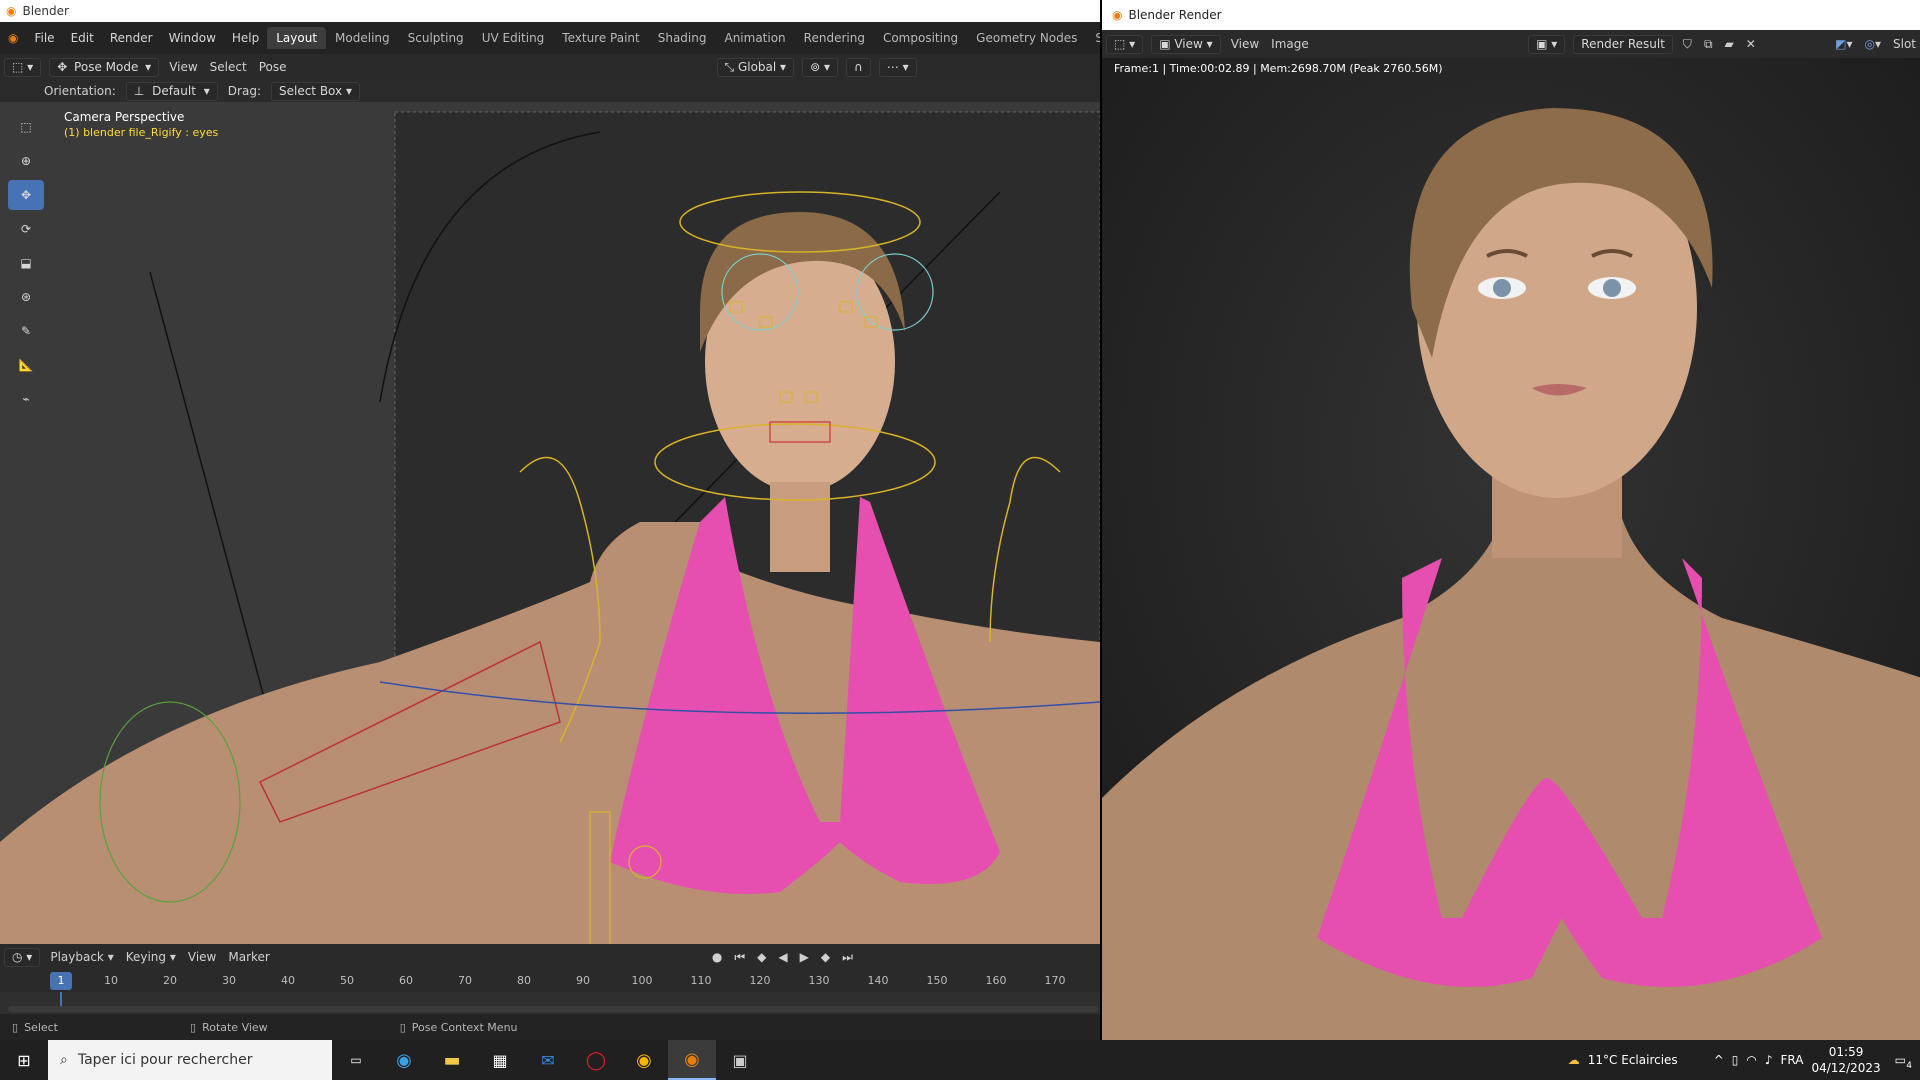 The image size is (1920, 1080). What do you see at coordinates (739, 957) in the screenshot?
I see `jump-start-button: ⏮` at bounding box center [739, 957].